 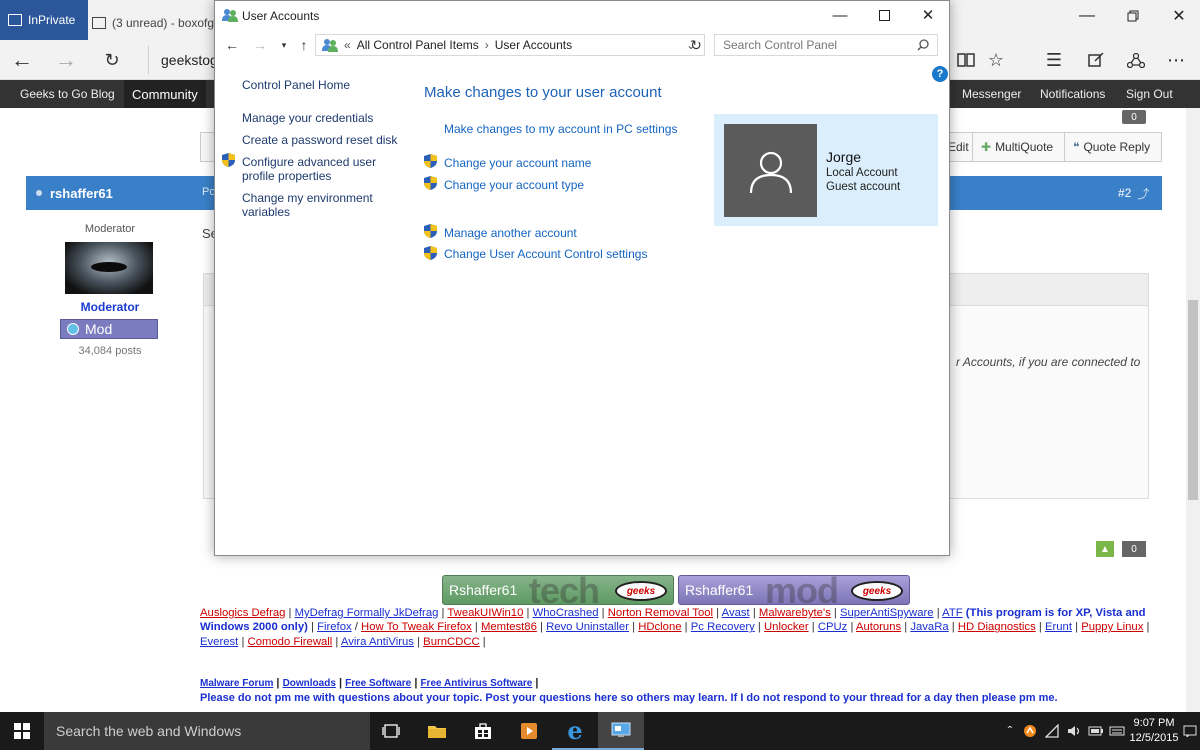 What do you see at coordinates (545, 254) in the screenshot?
I see `uac-settings-link: Change User Account Control settings` at bounding box center [545, 254].